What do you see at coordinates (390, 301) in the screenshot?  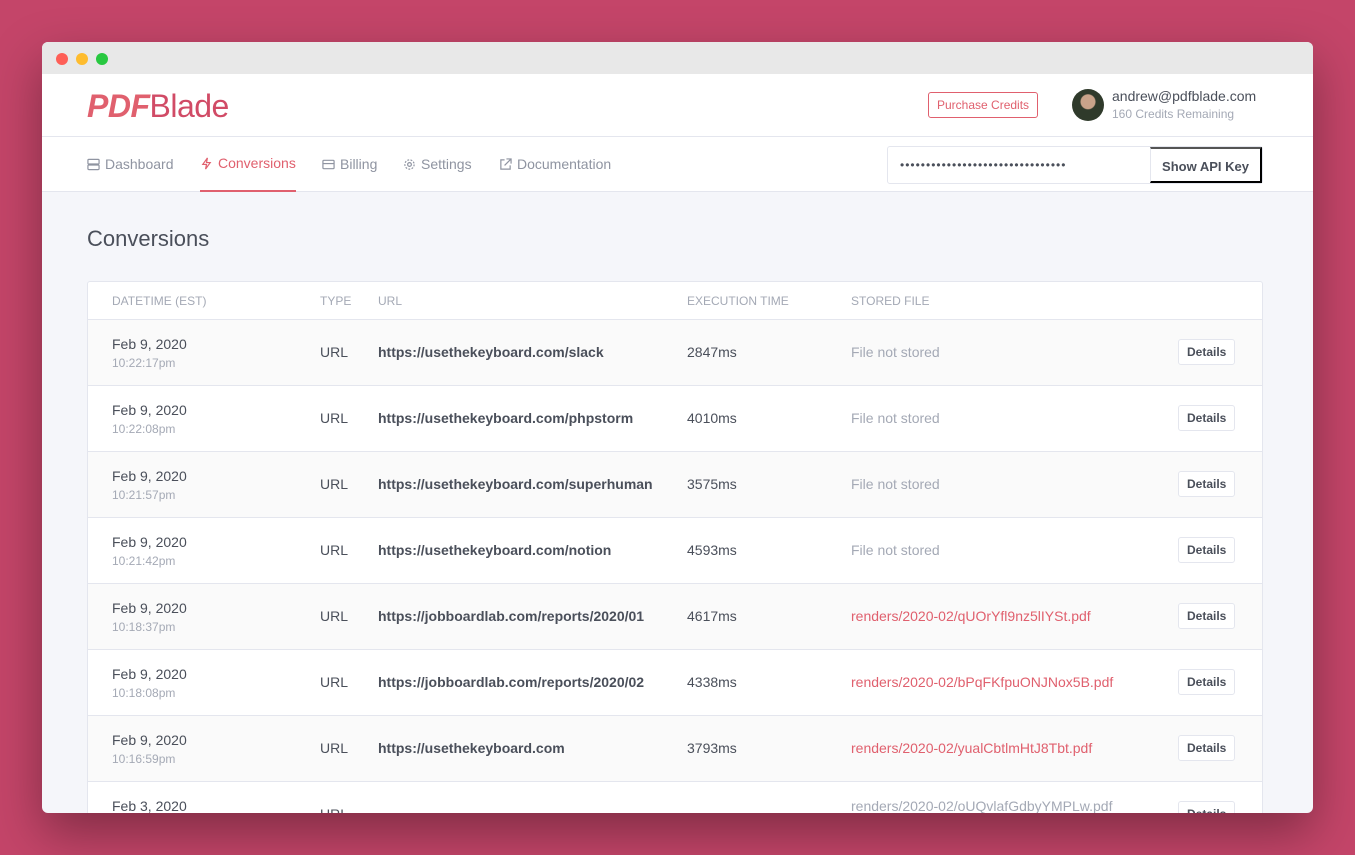 I see `col-url: URL` at bounding box center [390, 301].